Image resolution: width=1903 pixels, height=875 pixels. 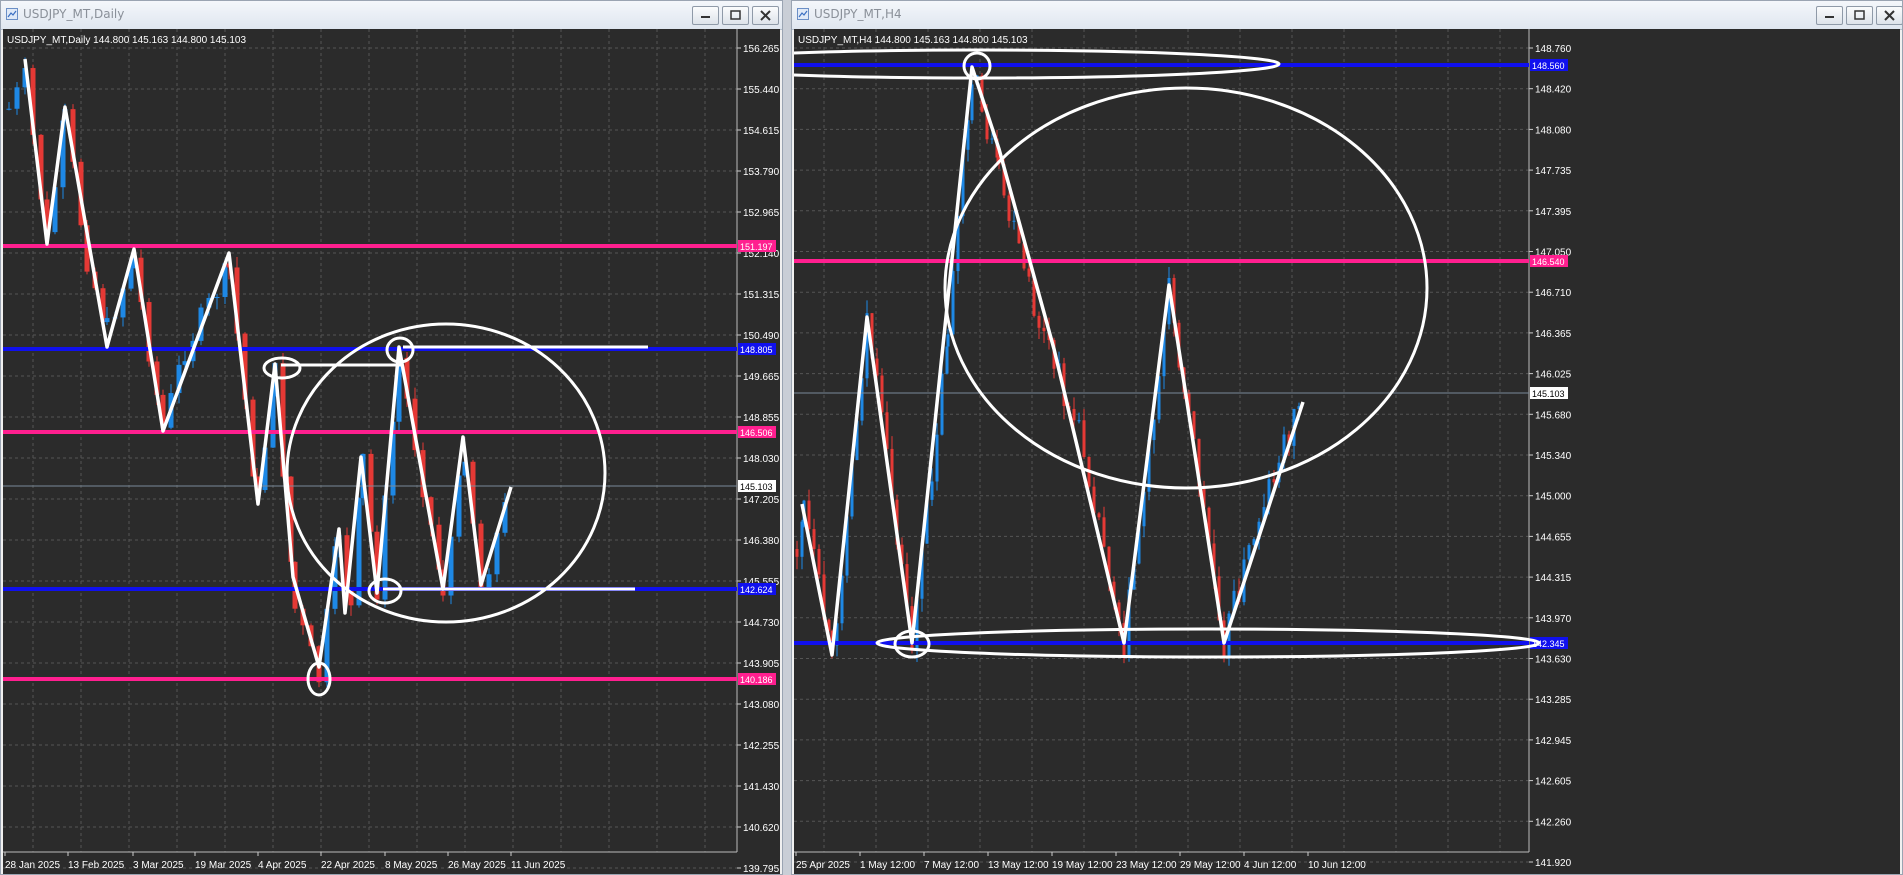 I want to click on price-label: 148.855, so click(x=761, y=418).